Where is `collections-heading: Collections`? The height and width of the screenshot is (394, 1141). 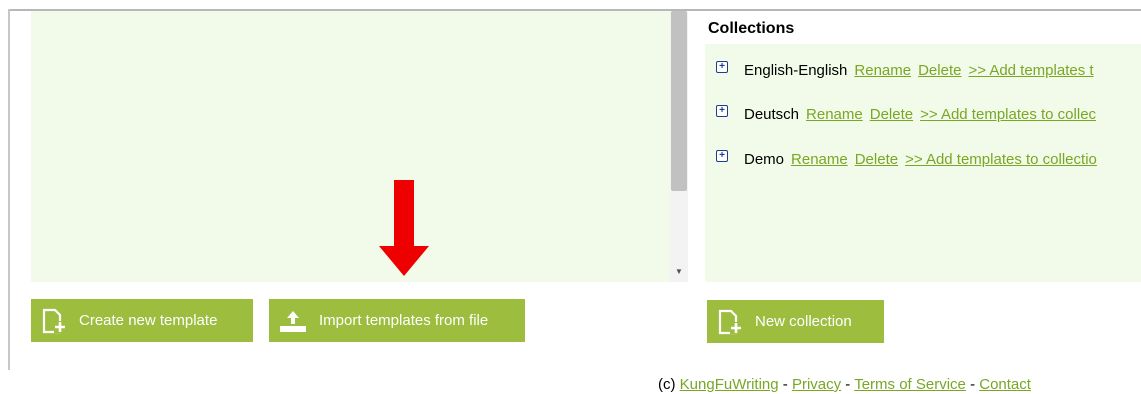
collections-heading: Collections is located at coordinates (751, 28).